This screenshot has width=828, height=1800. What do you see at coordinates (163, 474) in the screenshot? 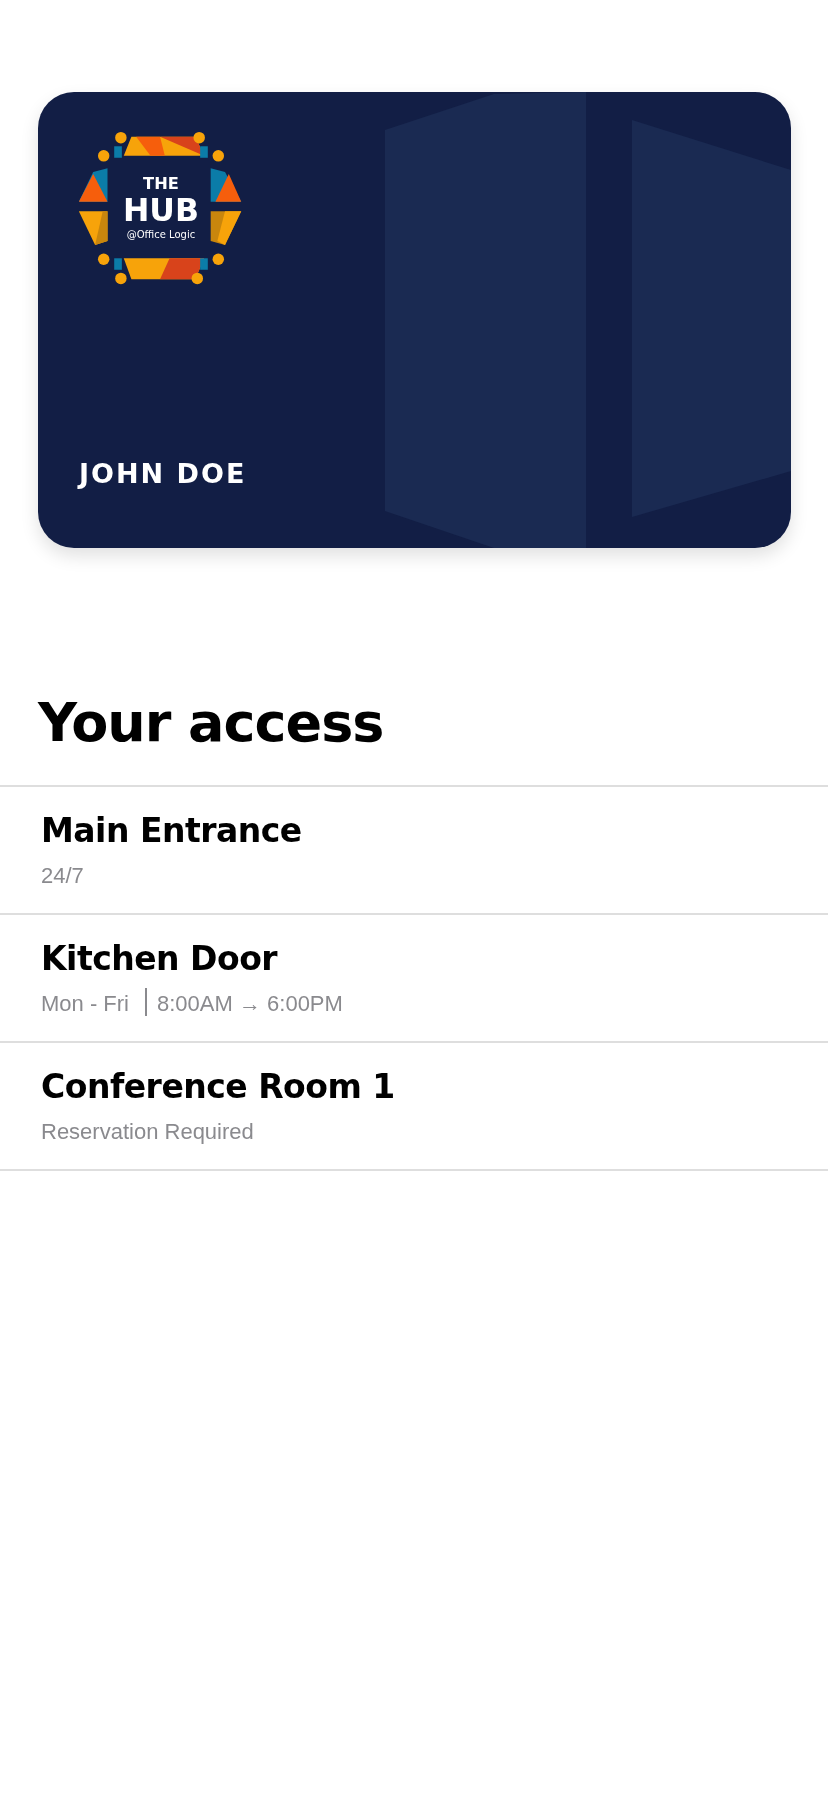
I see `card-holder-name: JOHN DOE` at bounding box center [163, 474].